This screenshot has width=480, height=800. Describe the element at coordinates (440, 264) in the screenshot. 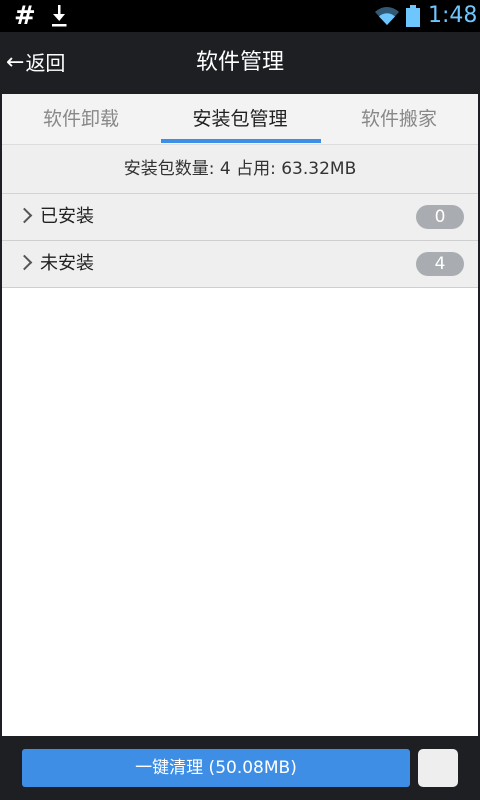

I see `count-badge: 4` at that location.